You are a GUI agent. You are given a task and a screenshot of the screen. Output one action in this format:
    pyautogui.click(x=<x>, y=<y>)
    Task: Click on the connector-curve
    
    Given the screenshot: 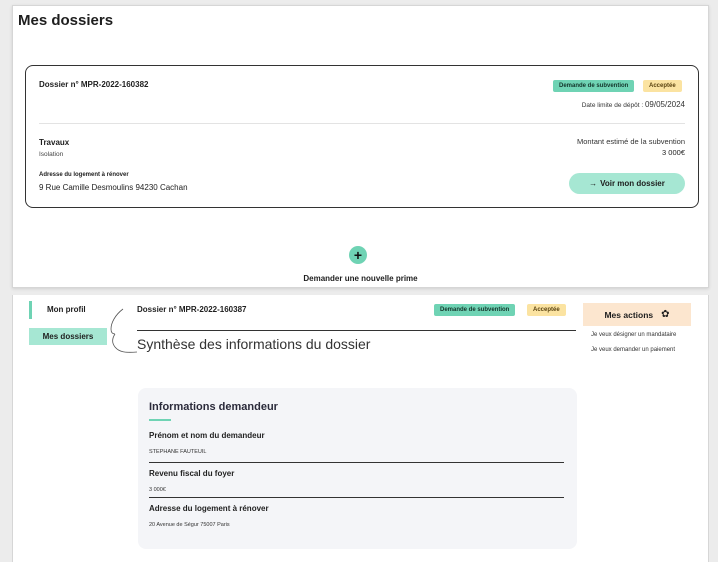 What is the action you would take?
    pyautogui.click(x=124, y=330)
    